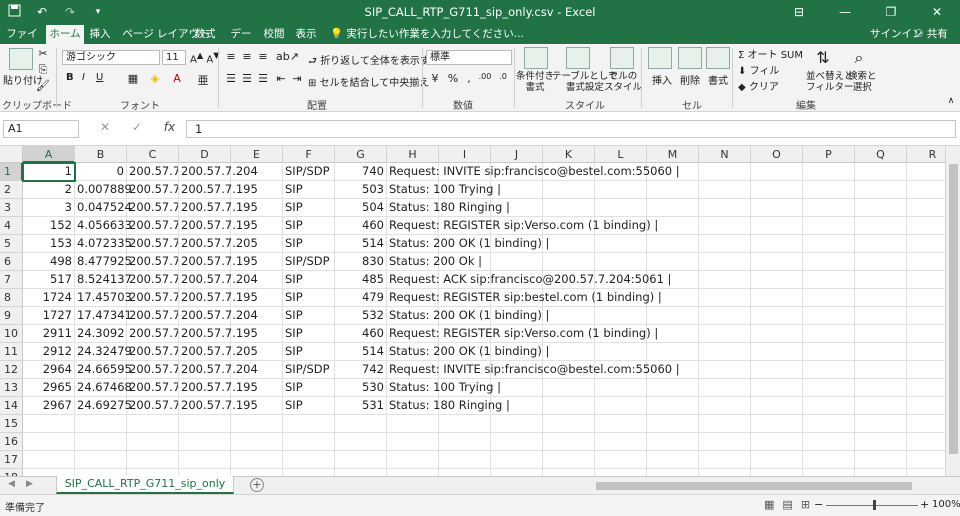  Describe the element at coordinates (257, 485) in the screenshot. I see `add-sheet-icon: +` at that location.